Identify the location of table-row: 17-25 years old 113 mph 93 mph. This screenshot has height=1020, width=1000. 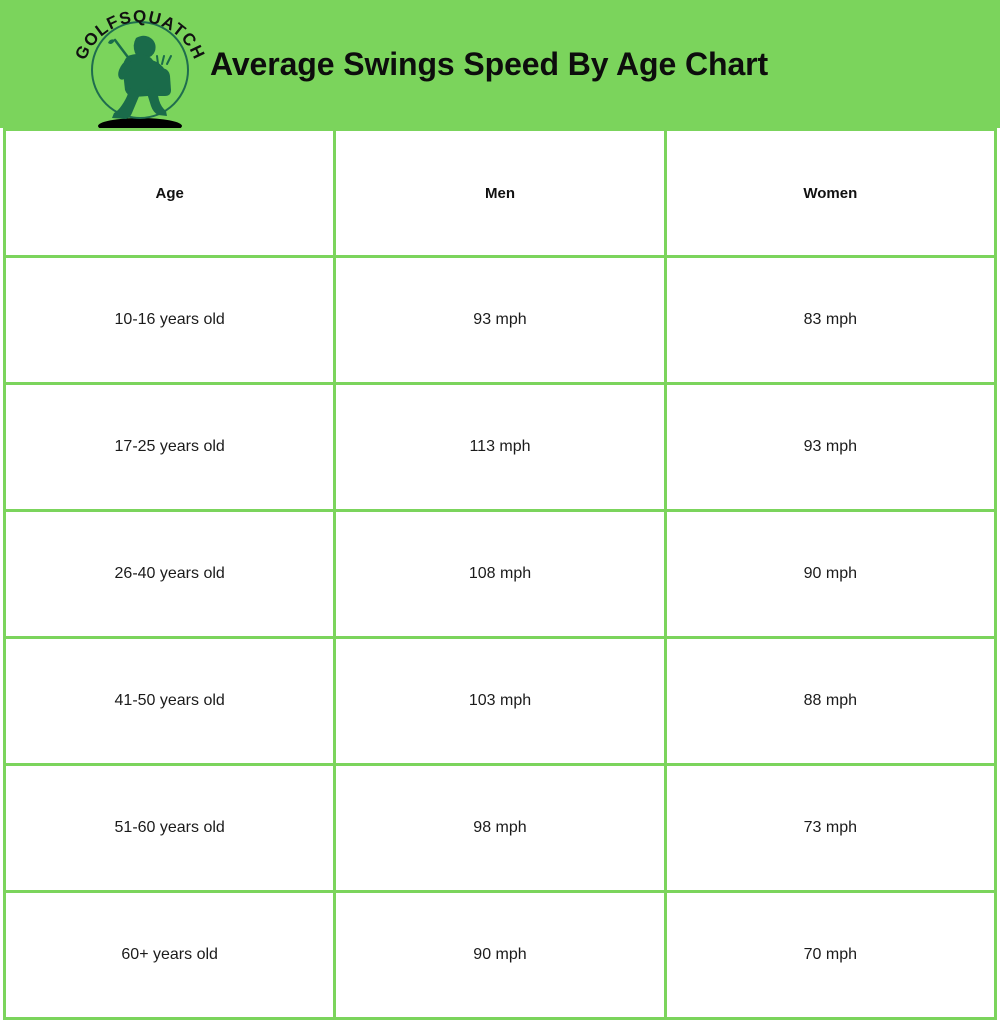
(500, 447).